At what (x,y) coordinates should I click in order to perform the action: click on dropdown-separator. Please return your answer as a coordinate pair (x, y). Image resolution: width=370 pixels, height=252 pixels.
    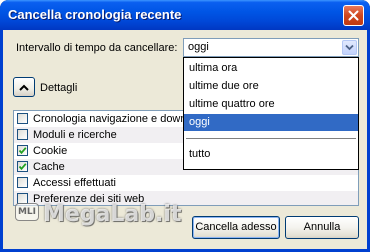
    Looking at the image, I should click on (271, 138).